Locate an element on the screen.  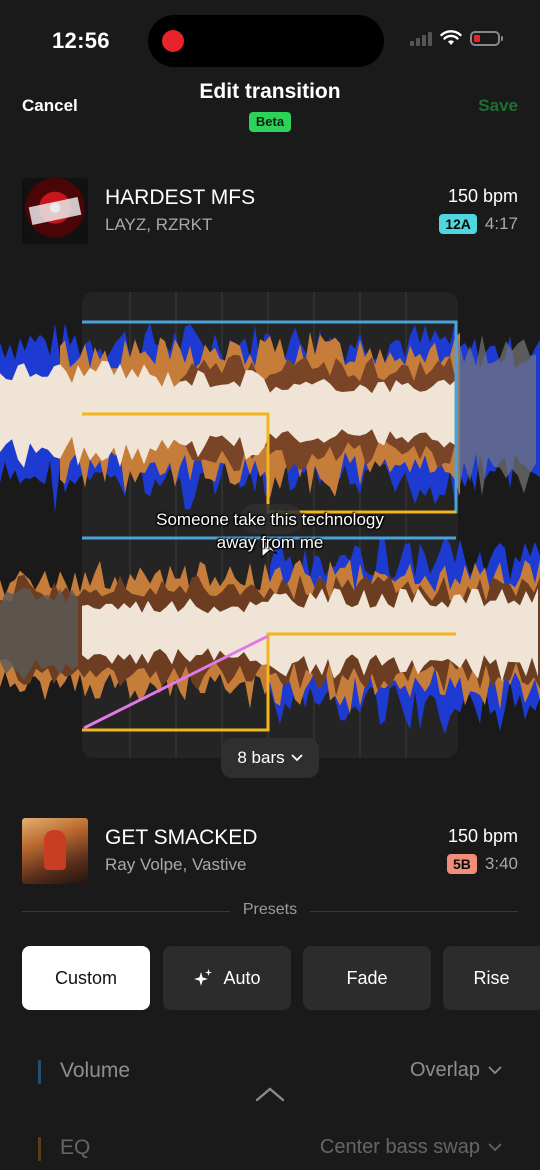
recording-indicator-icon is located at coordinates (173, 41).